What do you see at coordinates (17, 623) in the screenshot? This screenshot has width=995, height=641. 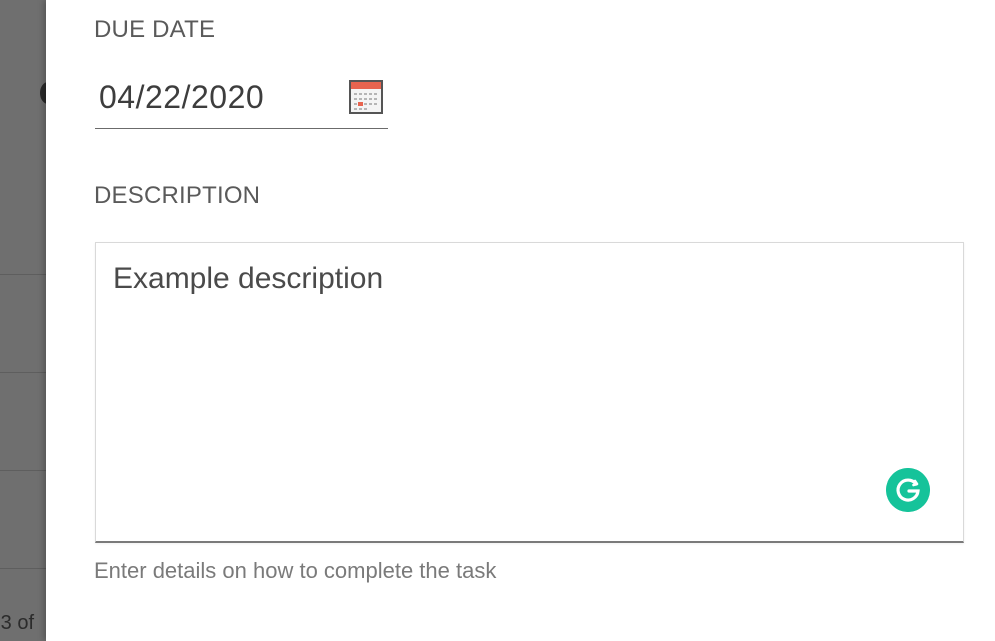 I see `pagination-text: -3 of` at bounding box center [17, 623].